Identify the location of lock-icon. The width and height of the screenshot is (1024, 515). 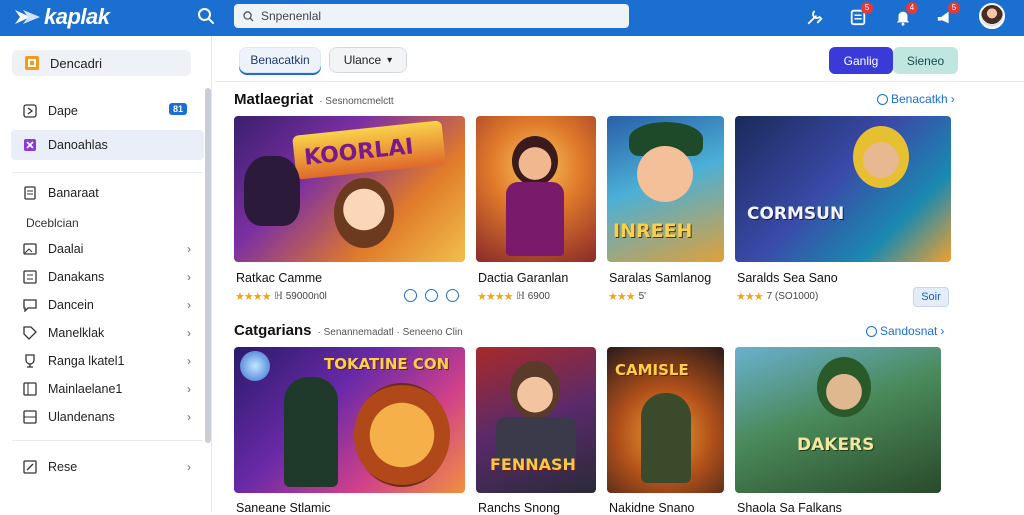
(410, 295).